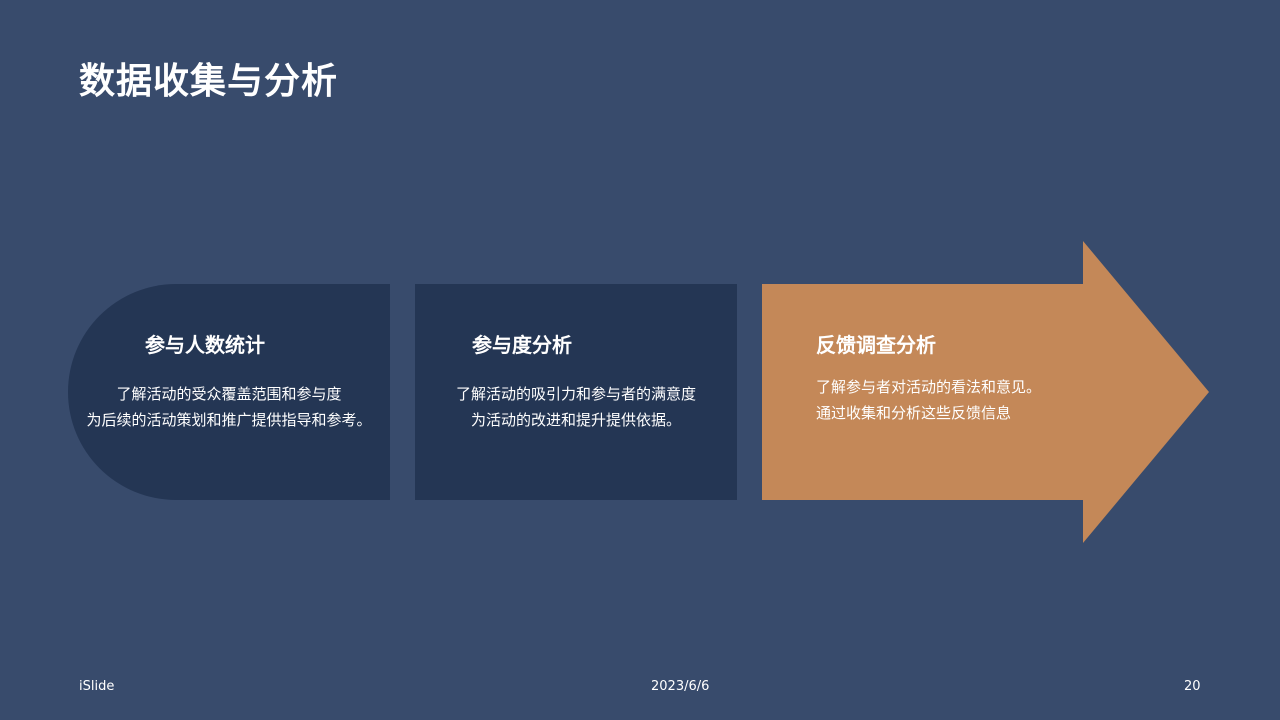 This screenshot has height=720, width=1280. I want to click on card-heading: 参与人数统计, so click(205, 345).